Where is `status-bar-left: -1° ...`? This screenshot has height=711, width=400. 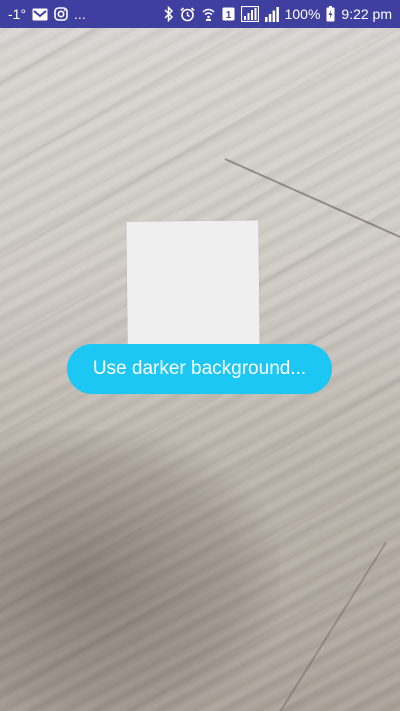 status-bar-left: -1° ... is located at coordinates (47, 14).